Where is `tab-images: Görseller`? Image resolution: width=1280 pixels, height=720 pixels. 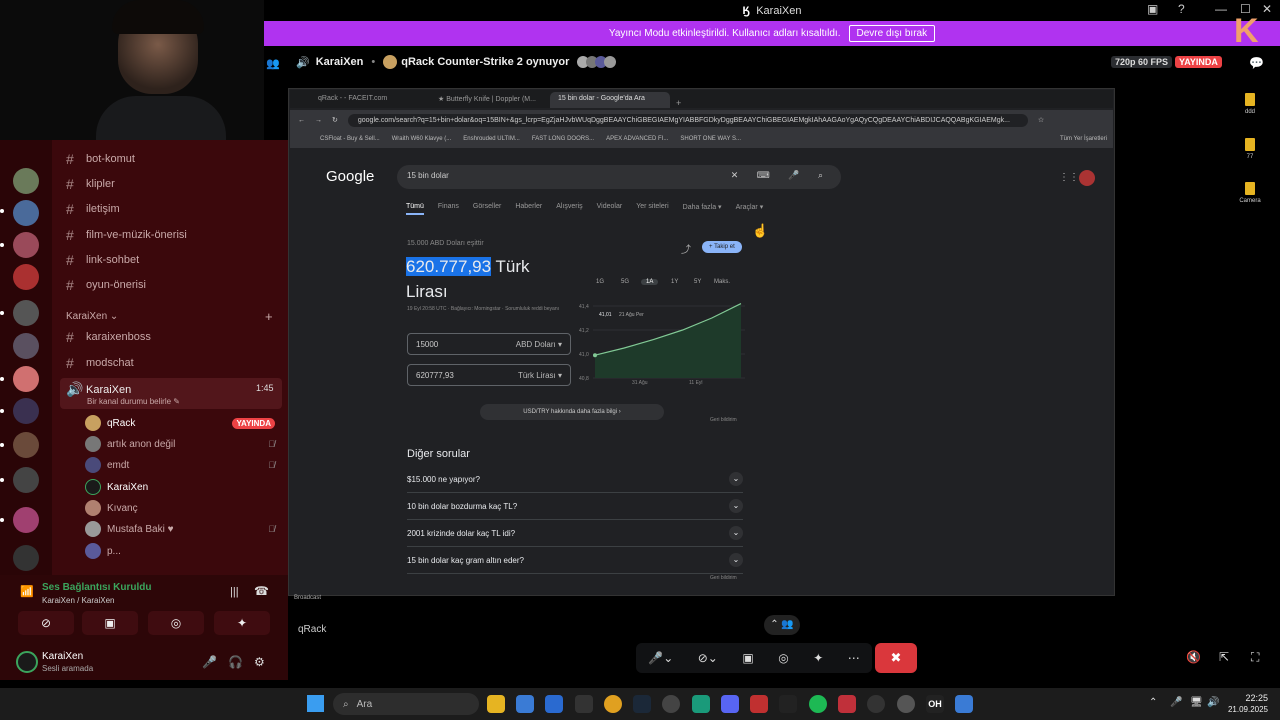
tab-images: Görseller is located at coordinates (487, 209).